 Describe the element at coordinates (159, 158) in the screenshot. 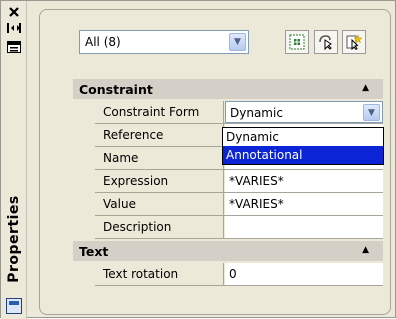

I see `property-label: Name` at that location.